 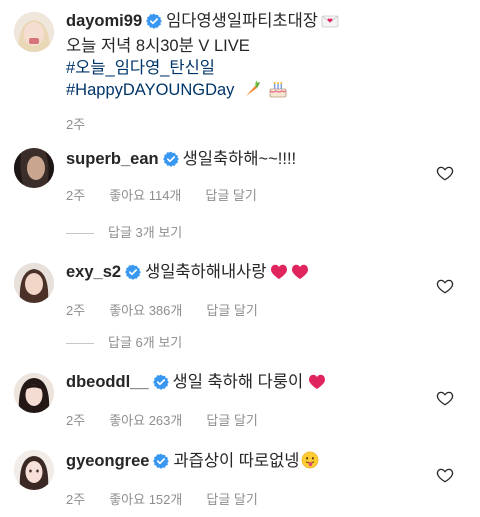 What do you see at coordinates (236, 461) in the screenshot?
I see `comment-text: 과즙상이 따로없넹` at bounding box center [236, 461].